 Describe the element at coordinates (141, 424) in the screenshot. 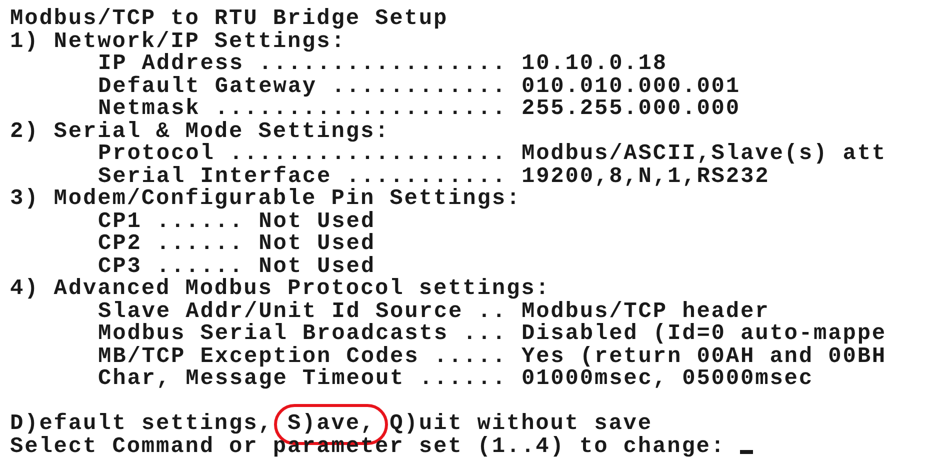

I see `command-option: D)efault settings,` at that location.